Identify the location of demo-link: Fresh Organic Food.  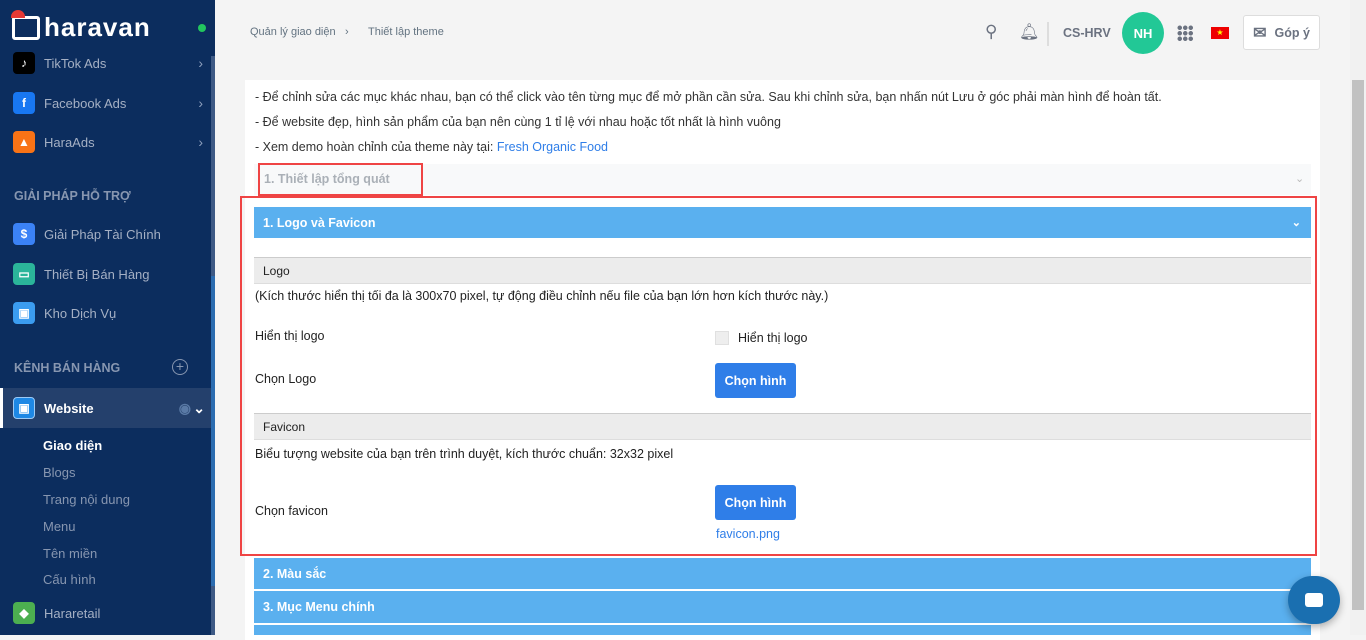
(552, 147).